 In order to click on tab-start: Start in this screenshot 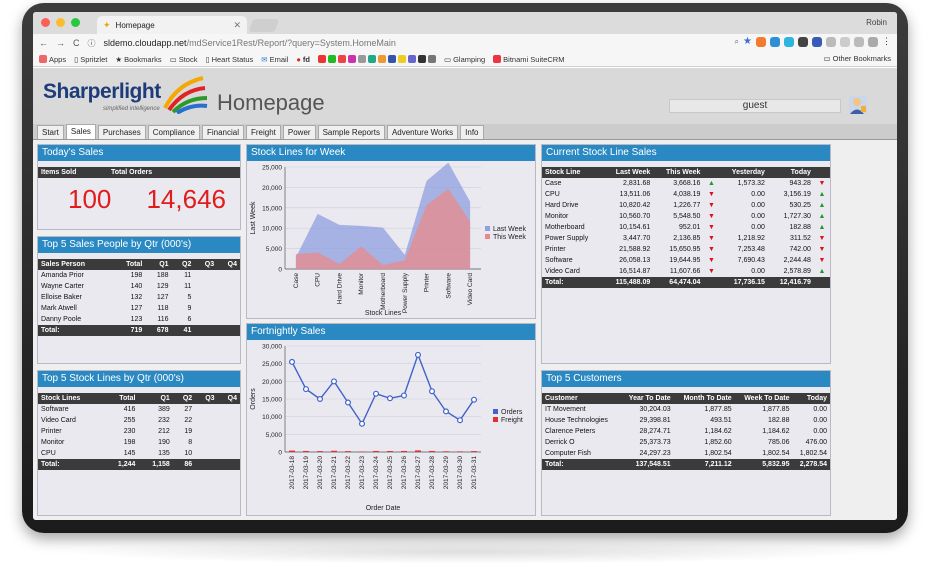, I will do `click(50, 132)`.